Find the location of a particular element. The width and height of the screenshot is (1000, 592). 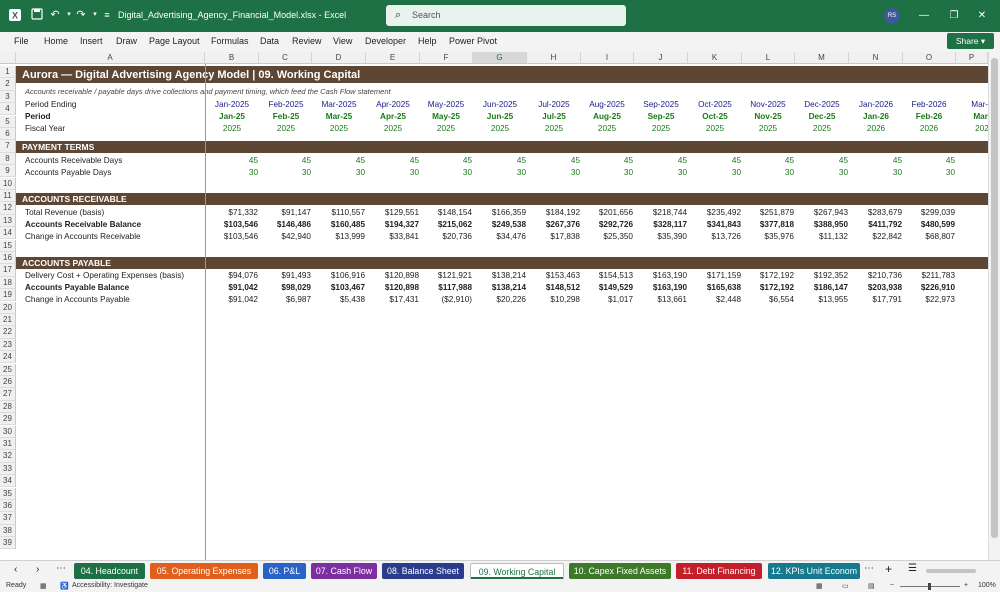

data-cell: $154,513 is located at coordinates (606, 275).